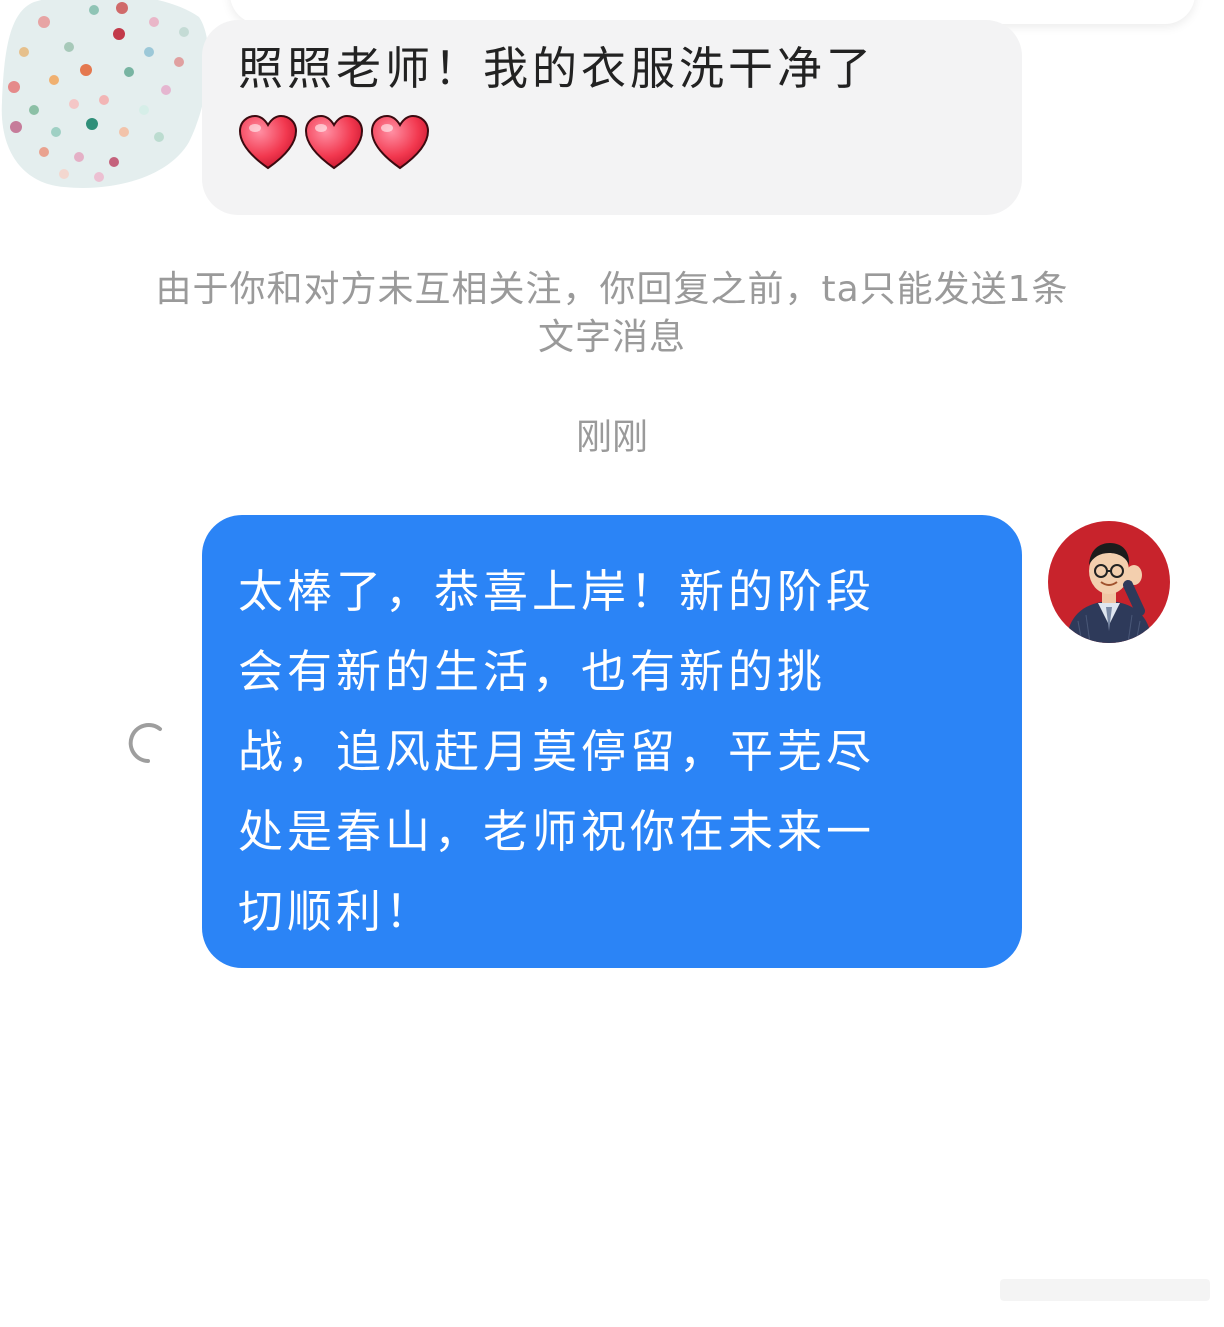  Describe the element at coordinates (612, 314) in the screenshot. I see `follow-restriction-notice: 由于你和对方未互相关注，你回复之前，ta只能发送1条 文字消息` at that location.